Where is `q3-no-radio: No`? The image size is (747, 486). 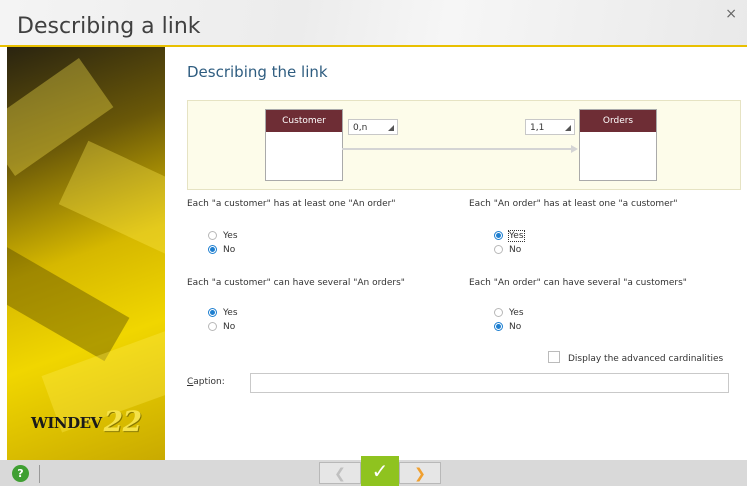
q3-no-radio: No is located at coordinates (221, 327).